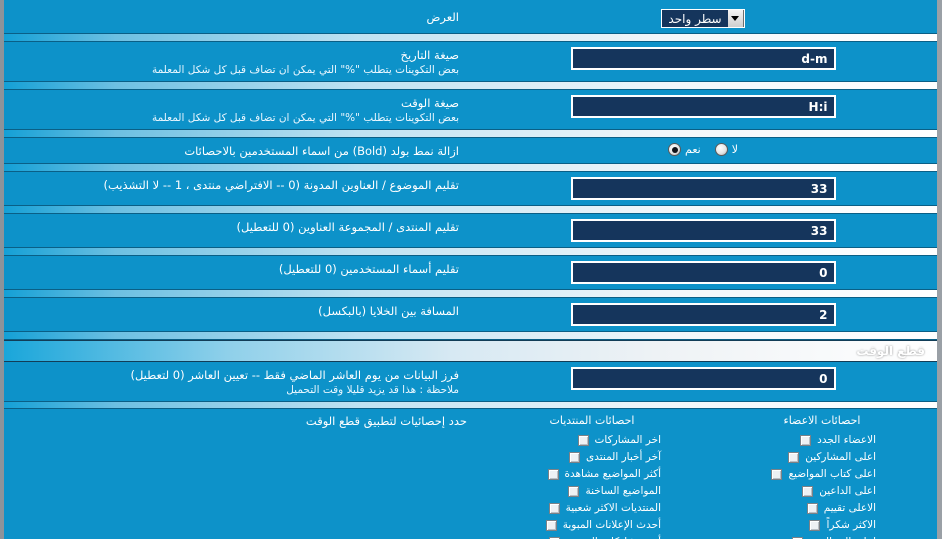  What do you see at coordinates (470, 351) in the screenshot?
I see `section-header-time-cutoff: قطع الوقت` at bounding box center [470, 351].